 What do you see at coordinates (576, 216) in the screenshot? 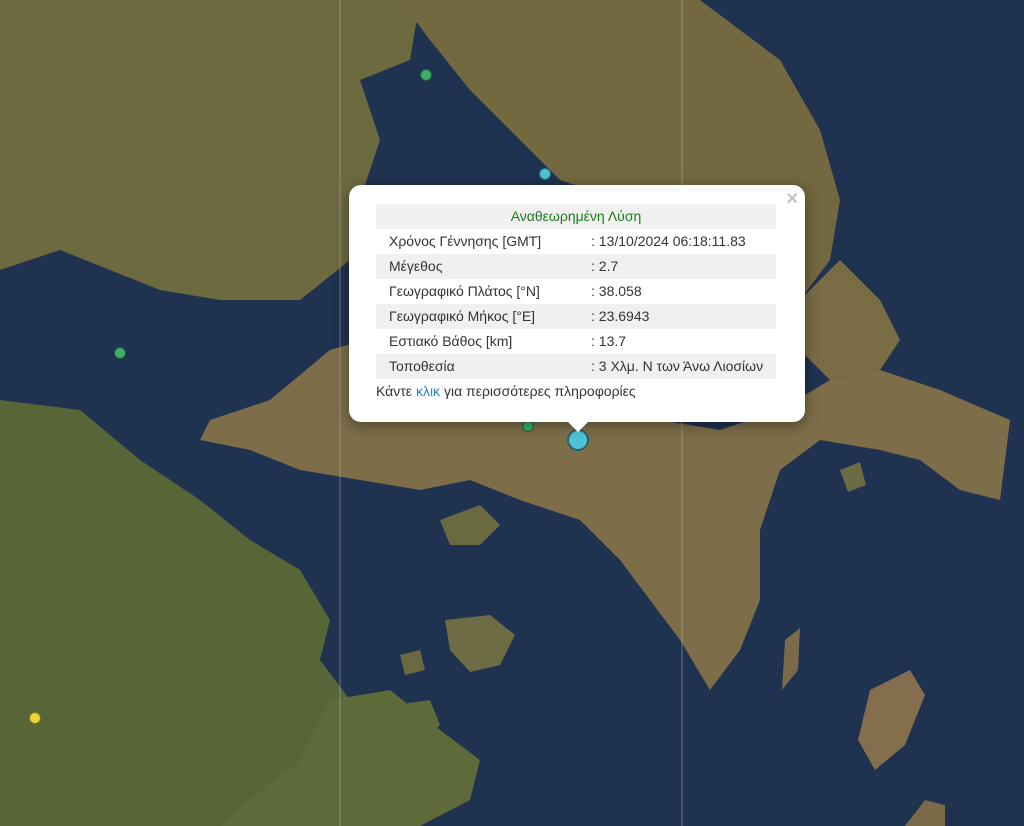
I see `solution-header: Αναθεωρημένη Λύση` at bounding box center [576, 216].